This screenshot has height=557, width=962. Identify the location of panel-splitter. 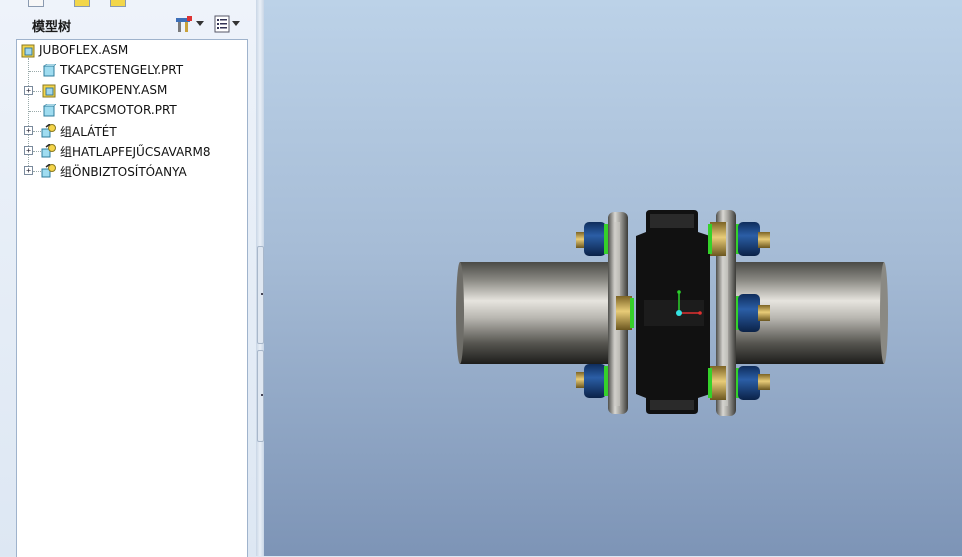
(260, 278).